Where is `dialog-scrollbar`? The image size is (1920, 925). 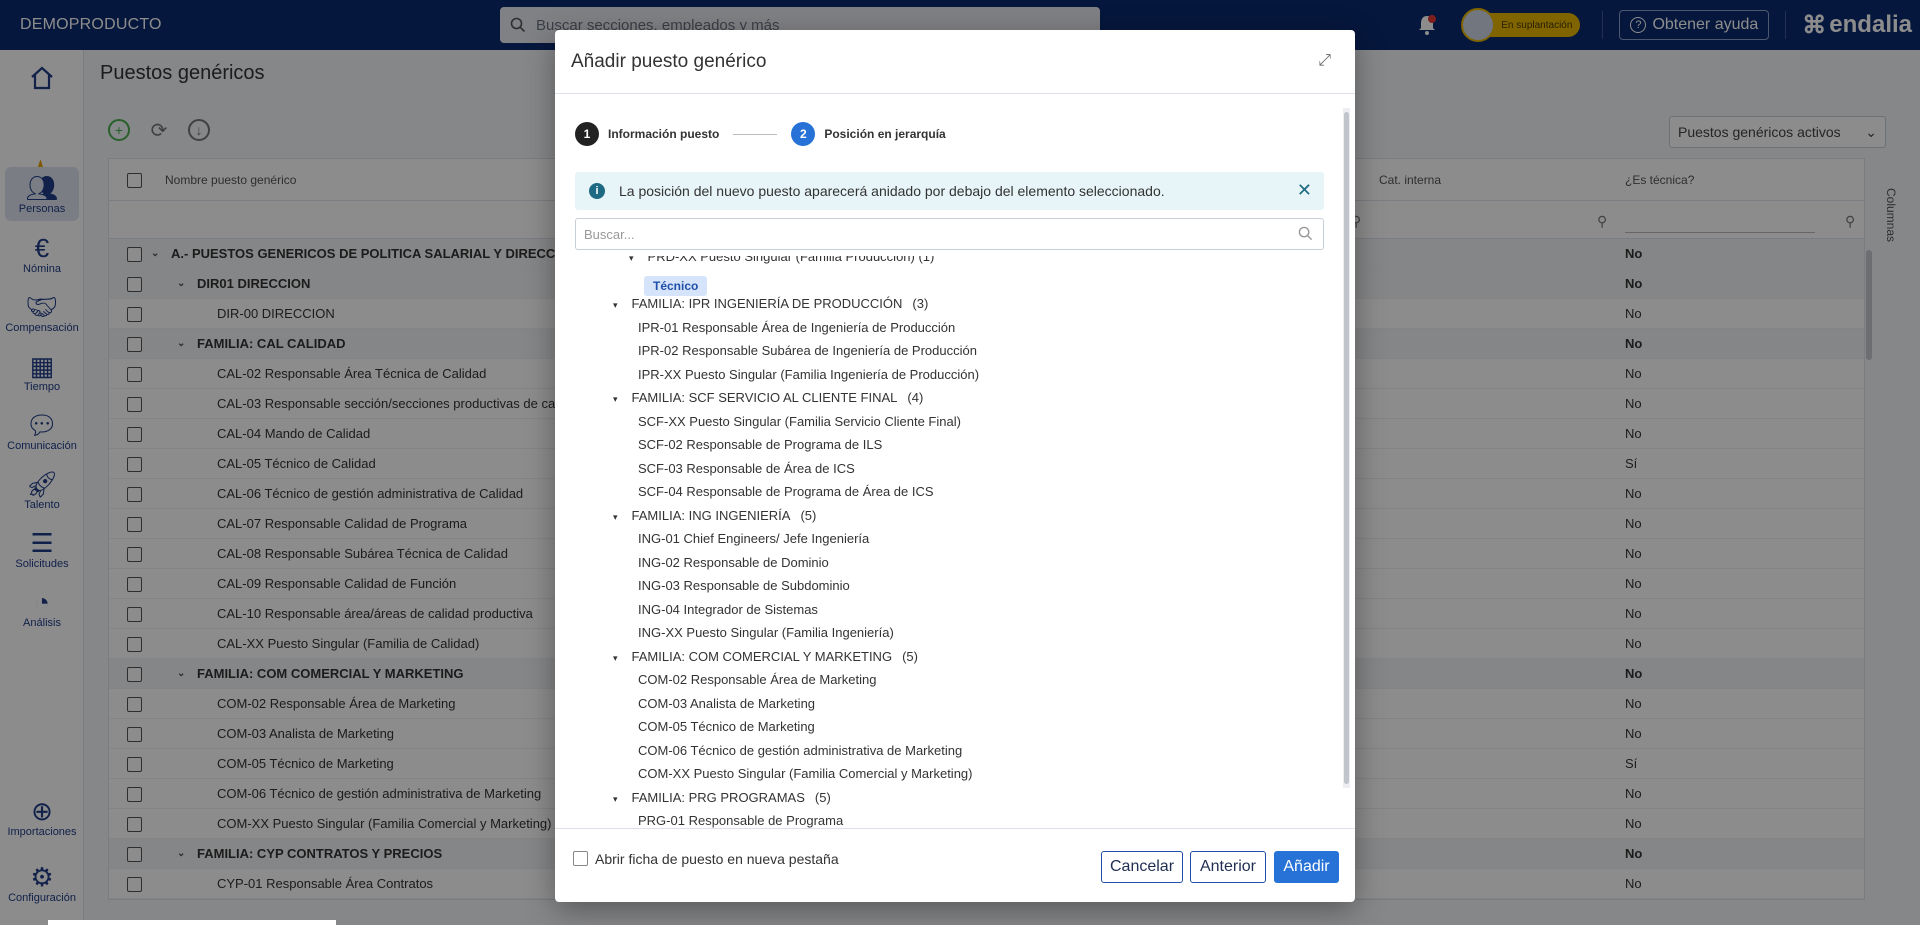 dialog-scrollbar is located at coordinates (1346, 448).